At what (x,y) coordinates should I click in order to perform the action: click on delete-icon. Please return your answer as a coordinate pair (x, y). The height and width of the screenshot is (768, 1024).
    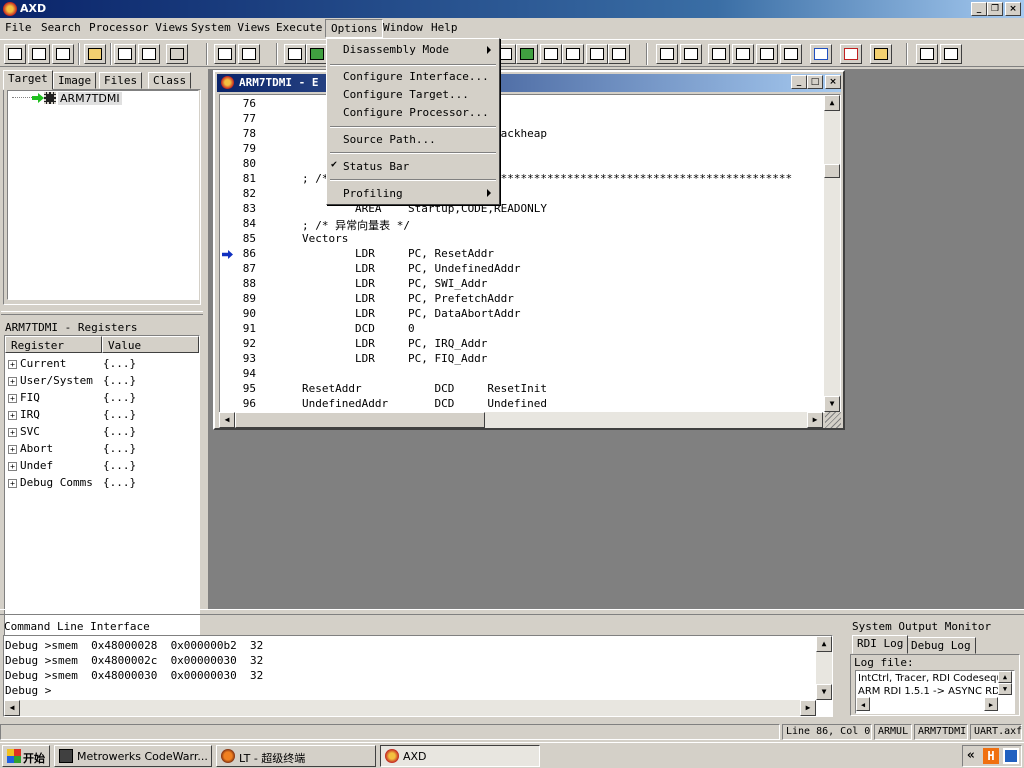
    Looking at the image, I should click on (177, 54).